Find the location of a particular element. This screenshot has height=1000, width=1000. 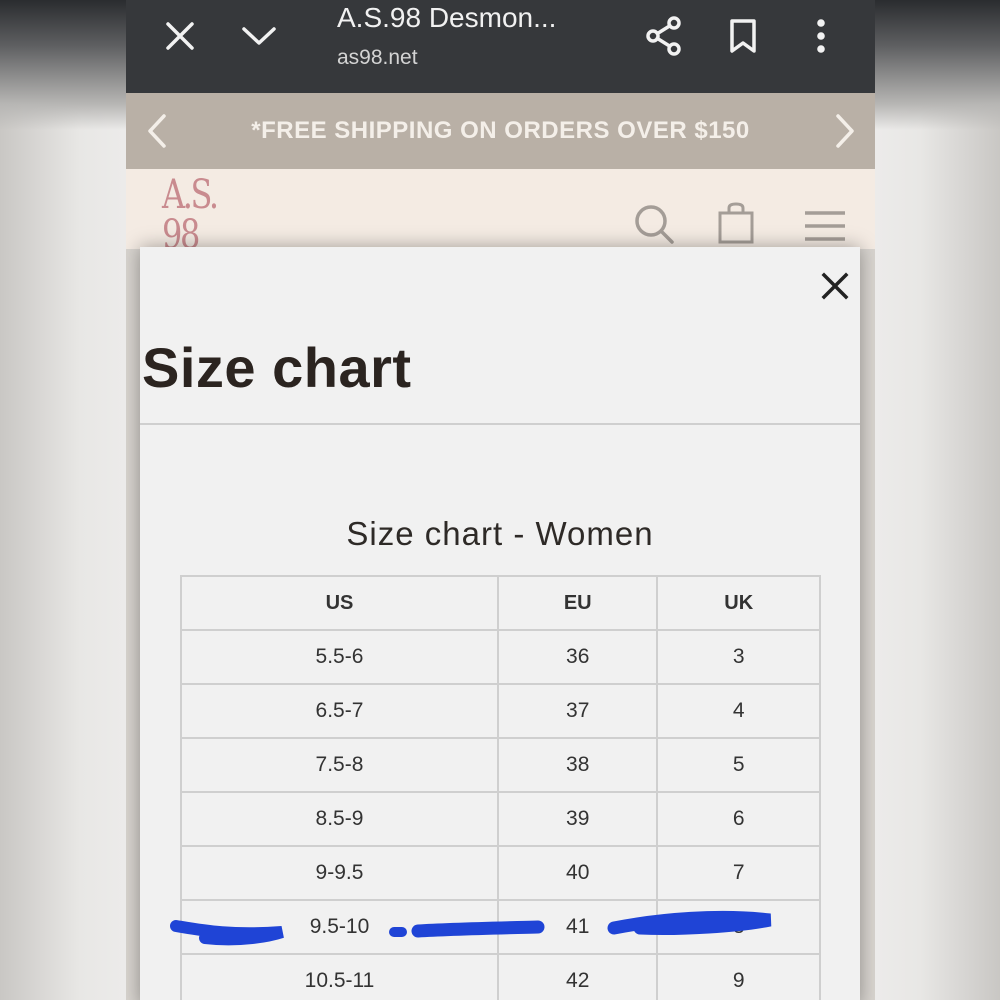

menu-icon is located at coordinates (825, 228).